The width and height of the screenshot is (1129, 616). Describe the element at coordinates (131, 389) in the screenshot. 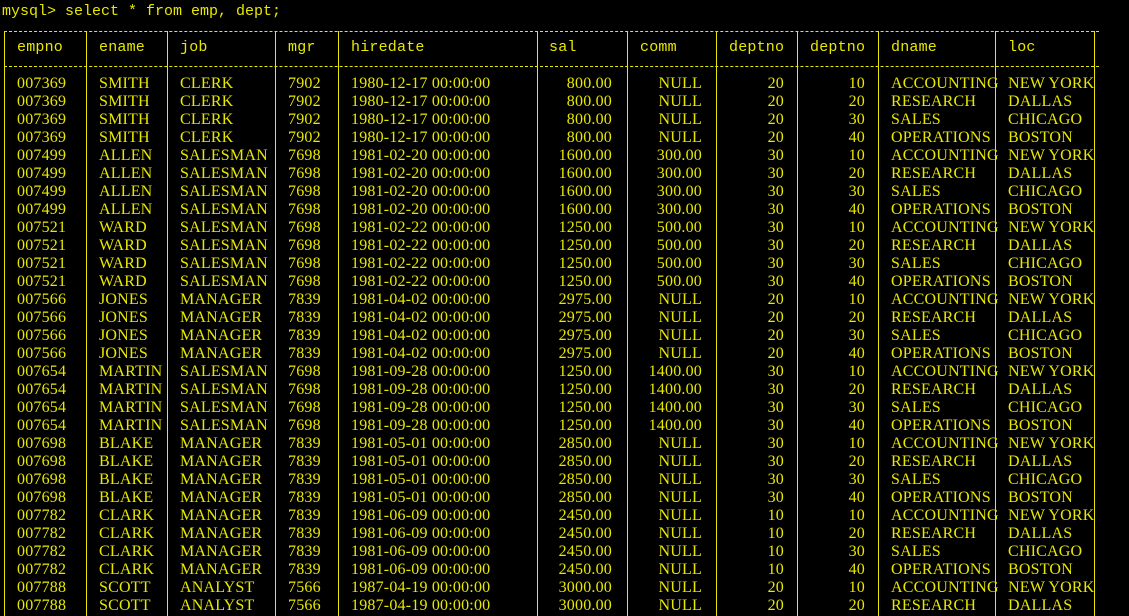

I see `cell-ename: MARTIN` at that location.